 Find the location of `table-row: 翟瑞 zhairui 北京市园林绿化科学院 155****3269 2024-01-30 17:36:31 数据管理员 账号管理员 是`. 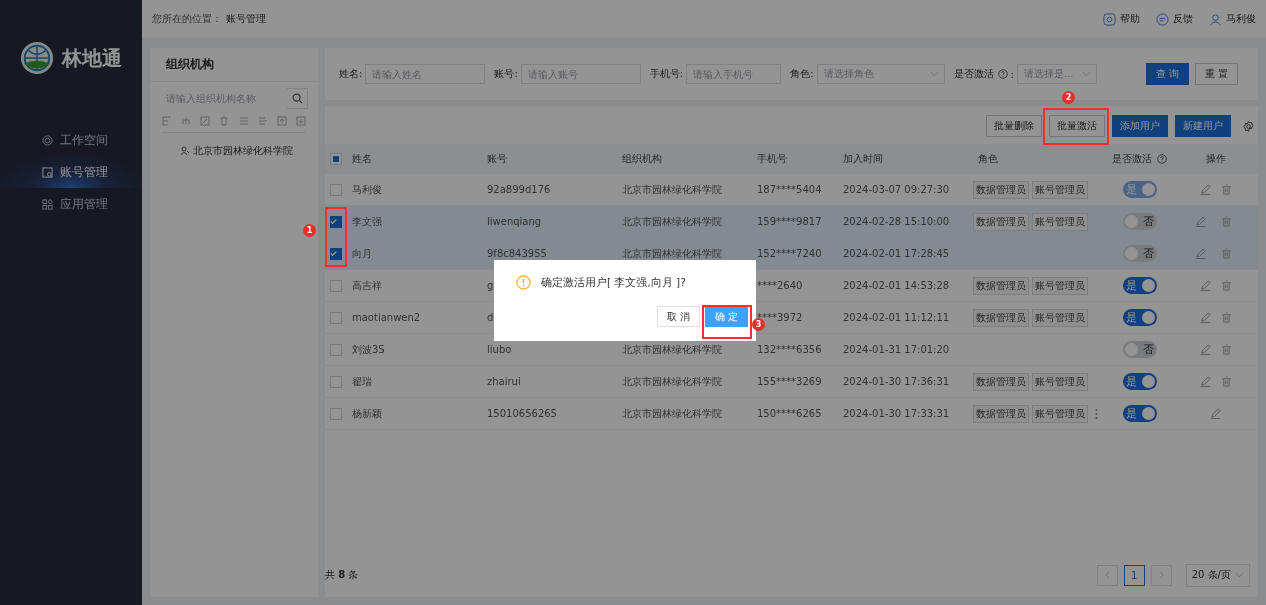

table-row: 翟瑞 zhairui 北京市园林绿化科学院 155****3269 2024-01-30 17:36:31 数据管理员 账号管理员 是 is located at coordinates (791, 382).